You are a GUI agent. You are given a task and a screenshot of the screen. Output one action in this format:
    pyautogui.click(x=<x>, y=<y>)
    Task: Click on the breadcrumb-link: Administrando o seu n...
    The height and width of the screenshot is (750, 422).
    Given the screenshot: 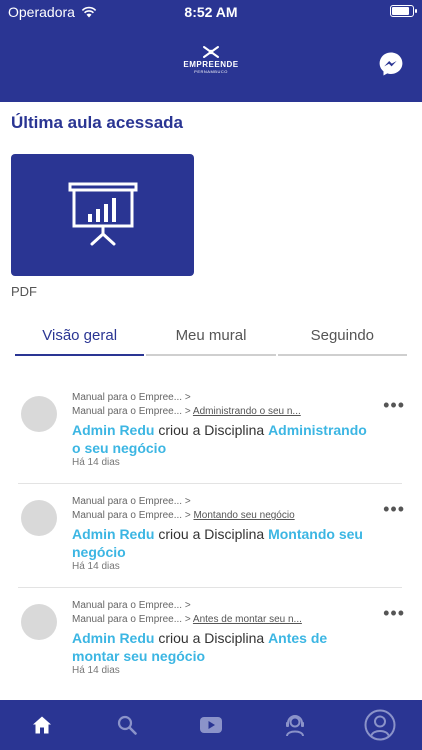 What is the action you would take?
    pyautogui.click(x=247, y=411)
    